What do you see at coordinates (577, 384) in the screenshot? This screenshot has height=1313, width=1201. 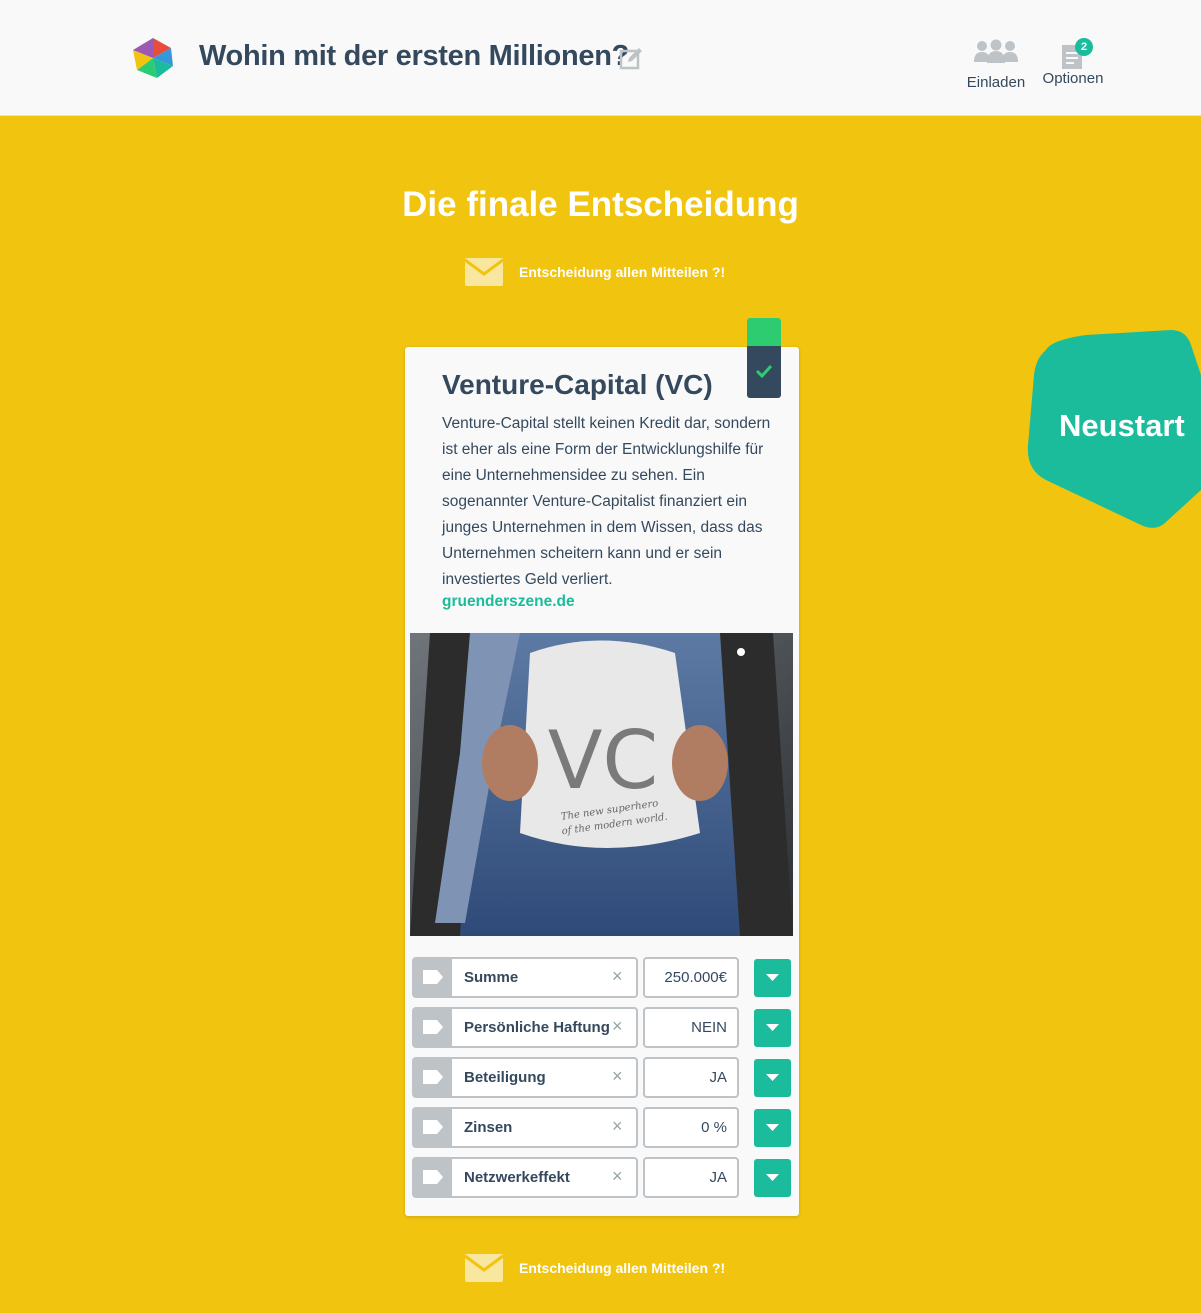 I see `card-title: Venture-Capital (VC)` at bounding box center [577, 384].